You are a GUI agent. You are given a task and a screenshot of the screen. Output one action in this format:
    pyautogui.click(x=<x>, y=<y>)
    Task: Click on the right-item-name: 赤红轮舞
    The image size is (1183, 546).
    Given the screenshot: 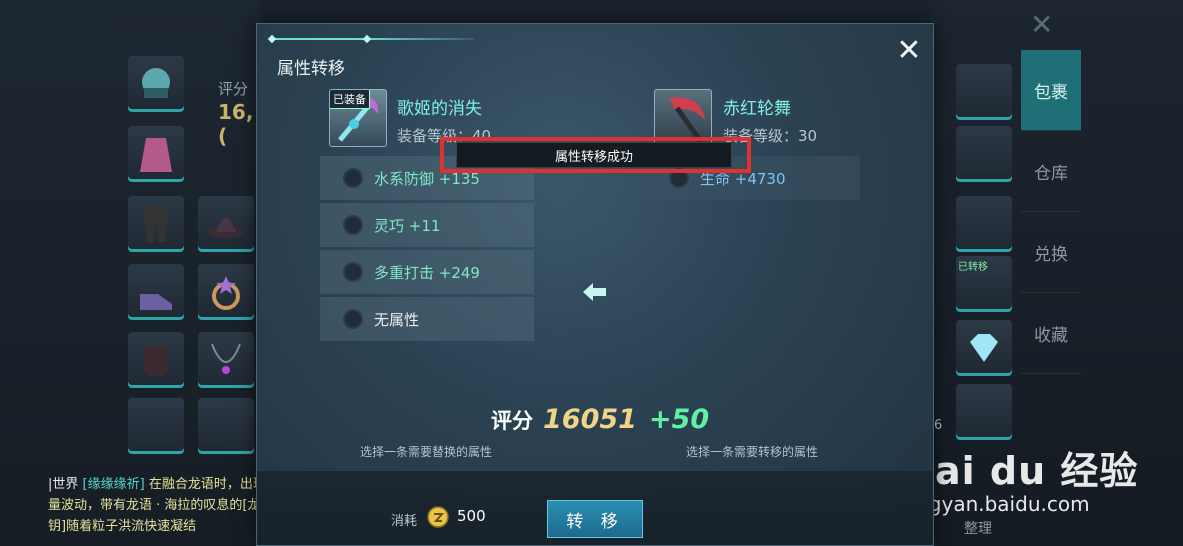 What is the action you would take?
    pyautogui.click(x=757, y=109)
    